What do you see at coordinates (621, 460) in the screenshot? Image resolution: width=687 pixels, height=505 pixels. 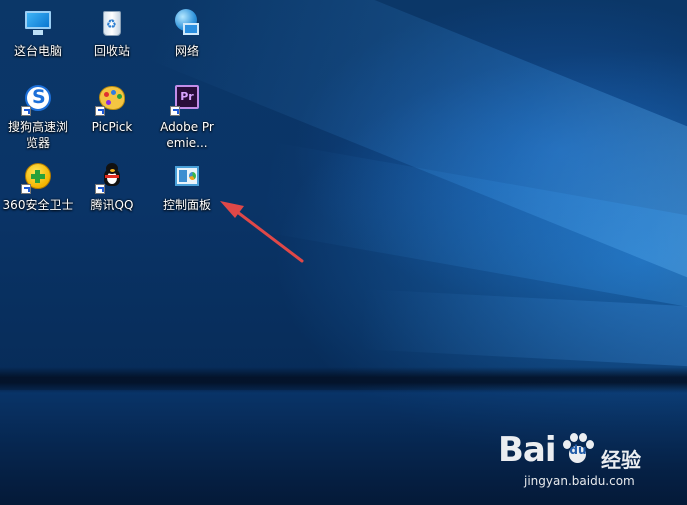 I see `watermark-product: 经验` at bounding box center [621, 460].